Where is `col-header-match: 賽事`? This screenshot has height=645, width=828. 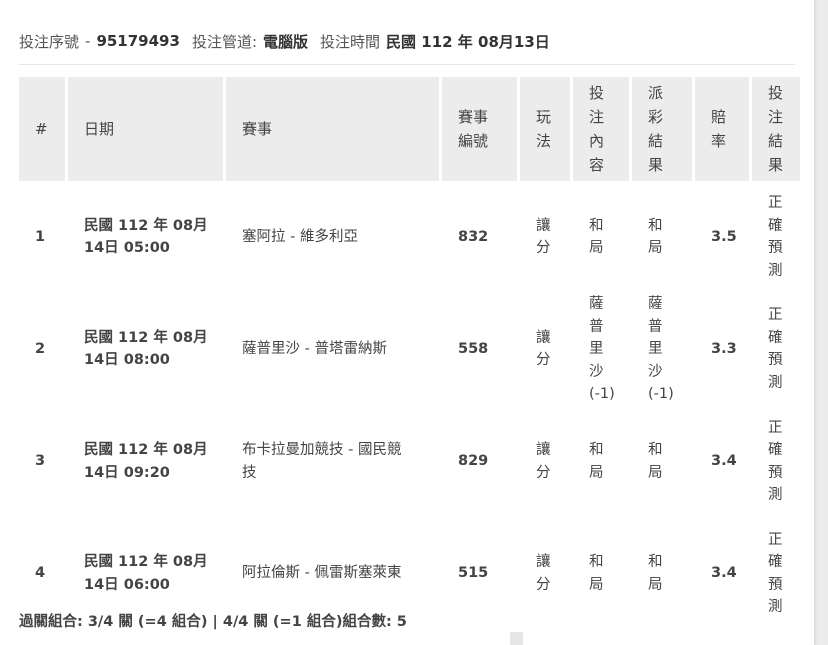
col-header-match: 賽事 is located at coordinates (332, 129).